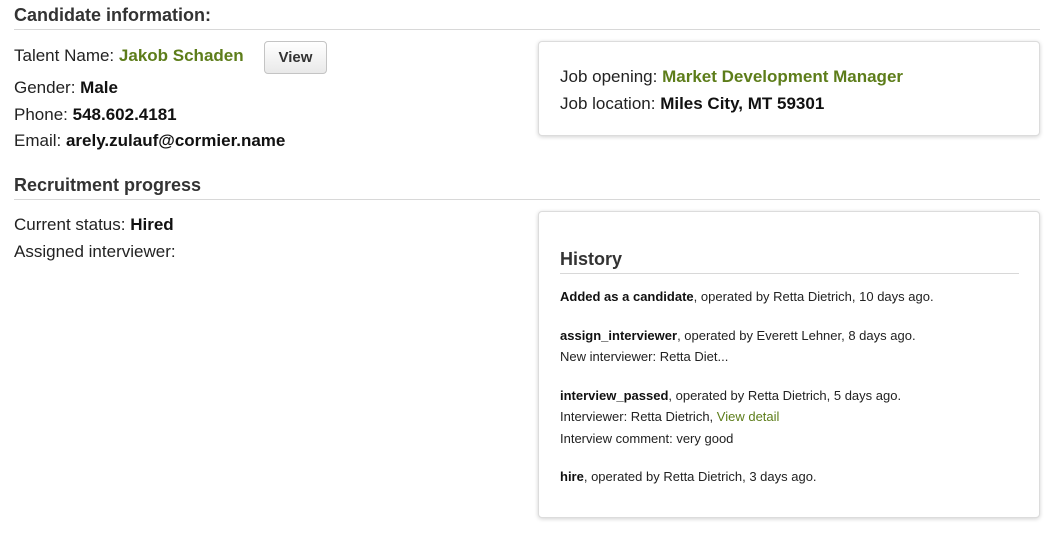 This screenshot has width=1044, height=540. I want to click on status-row: Current status: Hired, so click(94, 225).